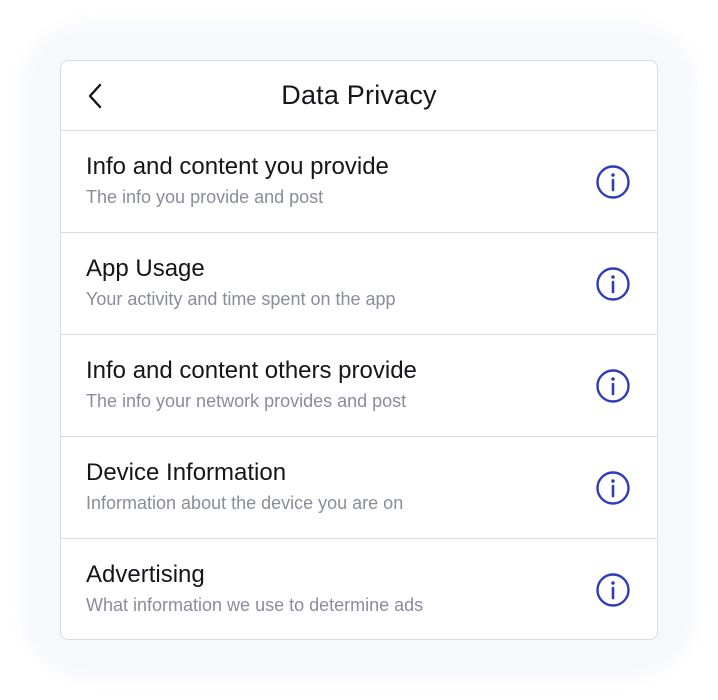 This screenshot has width=718, height=700. What do you see at coordinates (246, 401) in the screenshot?
I see `item-subtitle: The info your network provides and post` at bounding box center [246, 401].